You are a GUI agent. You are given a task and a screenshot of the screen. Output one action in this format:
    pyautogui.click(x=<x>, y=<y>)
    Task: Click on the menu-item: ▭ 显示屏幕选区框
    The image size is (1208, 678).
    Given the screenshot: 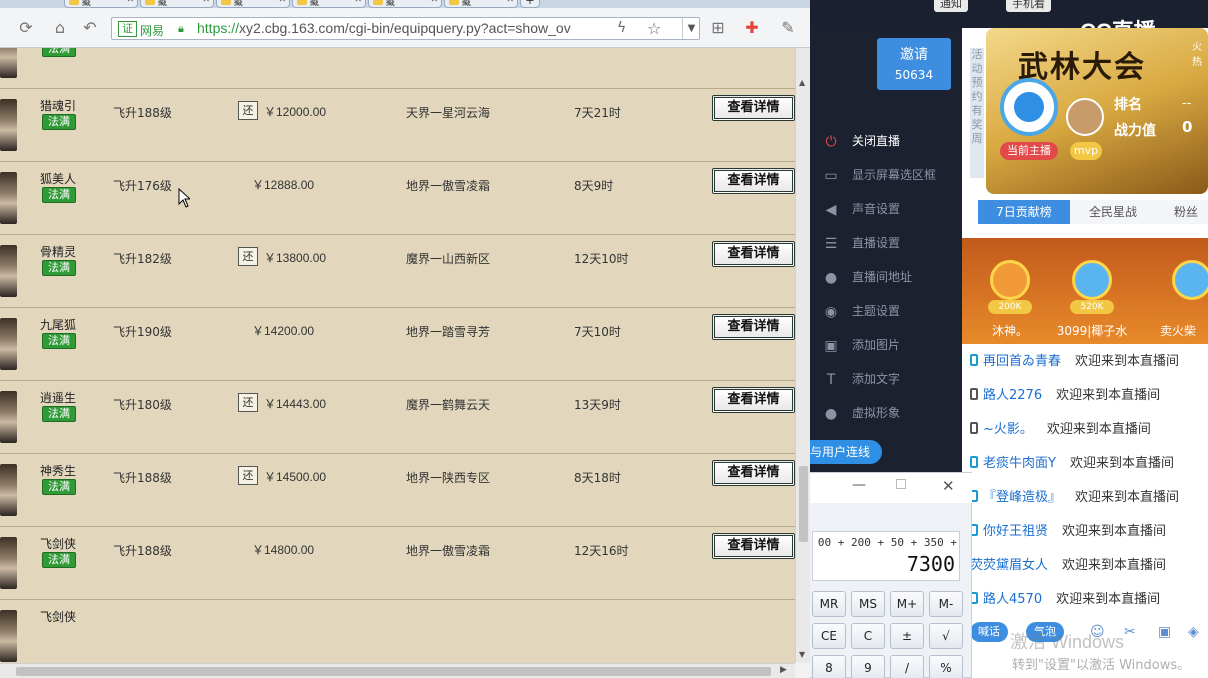 What is the action you would take?
    pyautogui.click(x=879, y=176)
    